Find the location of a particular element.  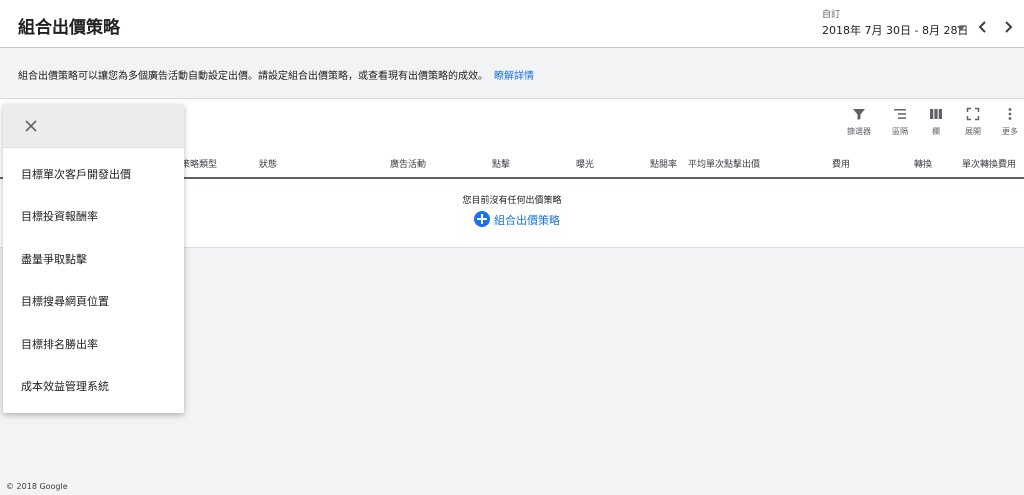

learn-more-link: 瞭解詳情 is located at coordinates (514, 76).